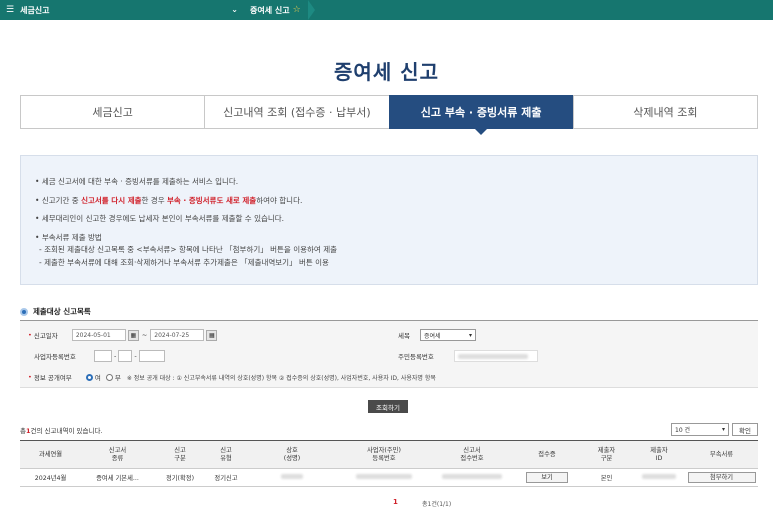 The image size is (773, 512). Describe the element at coordinates (384, 477) in the screenshot. I see `cell-regno-redacted` at that location.